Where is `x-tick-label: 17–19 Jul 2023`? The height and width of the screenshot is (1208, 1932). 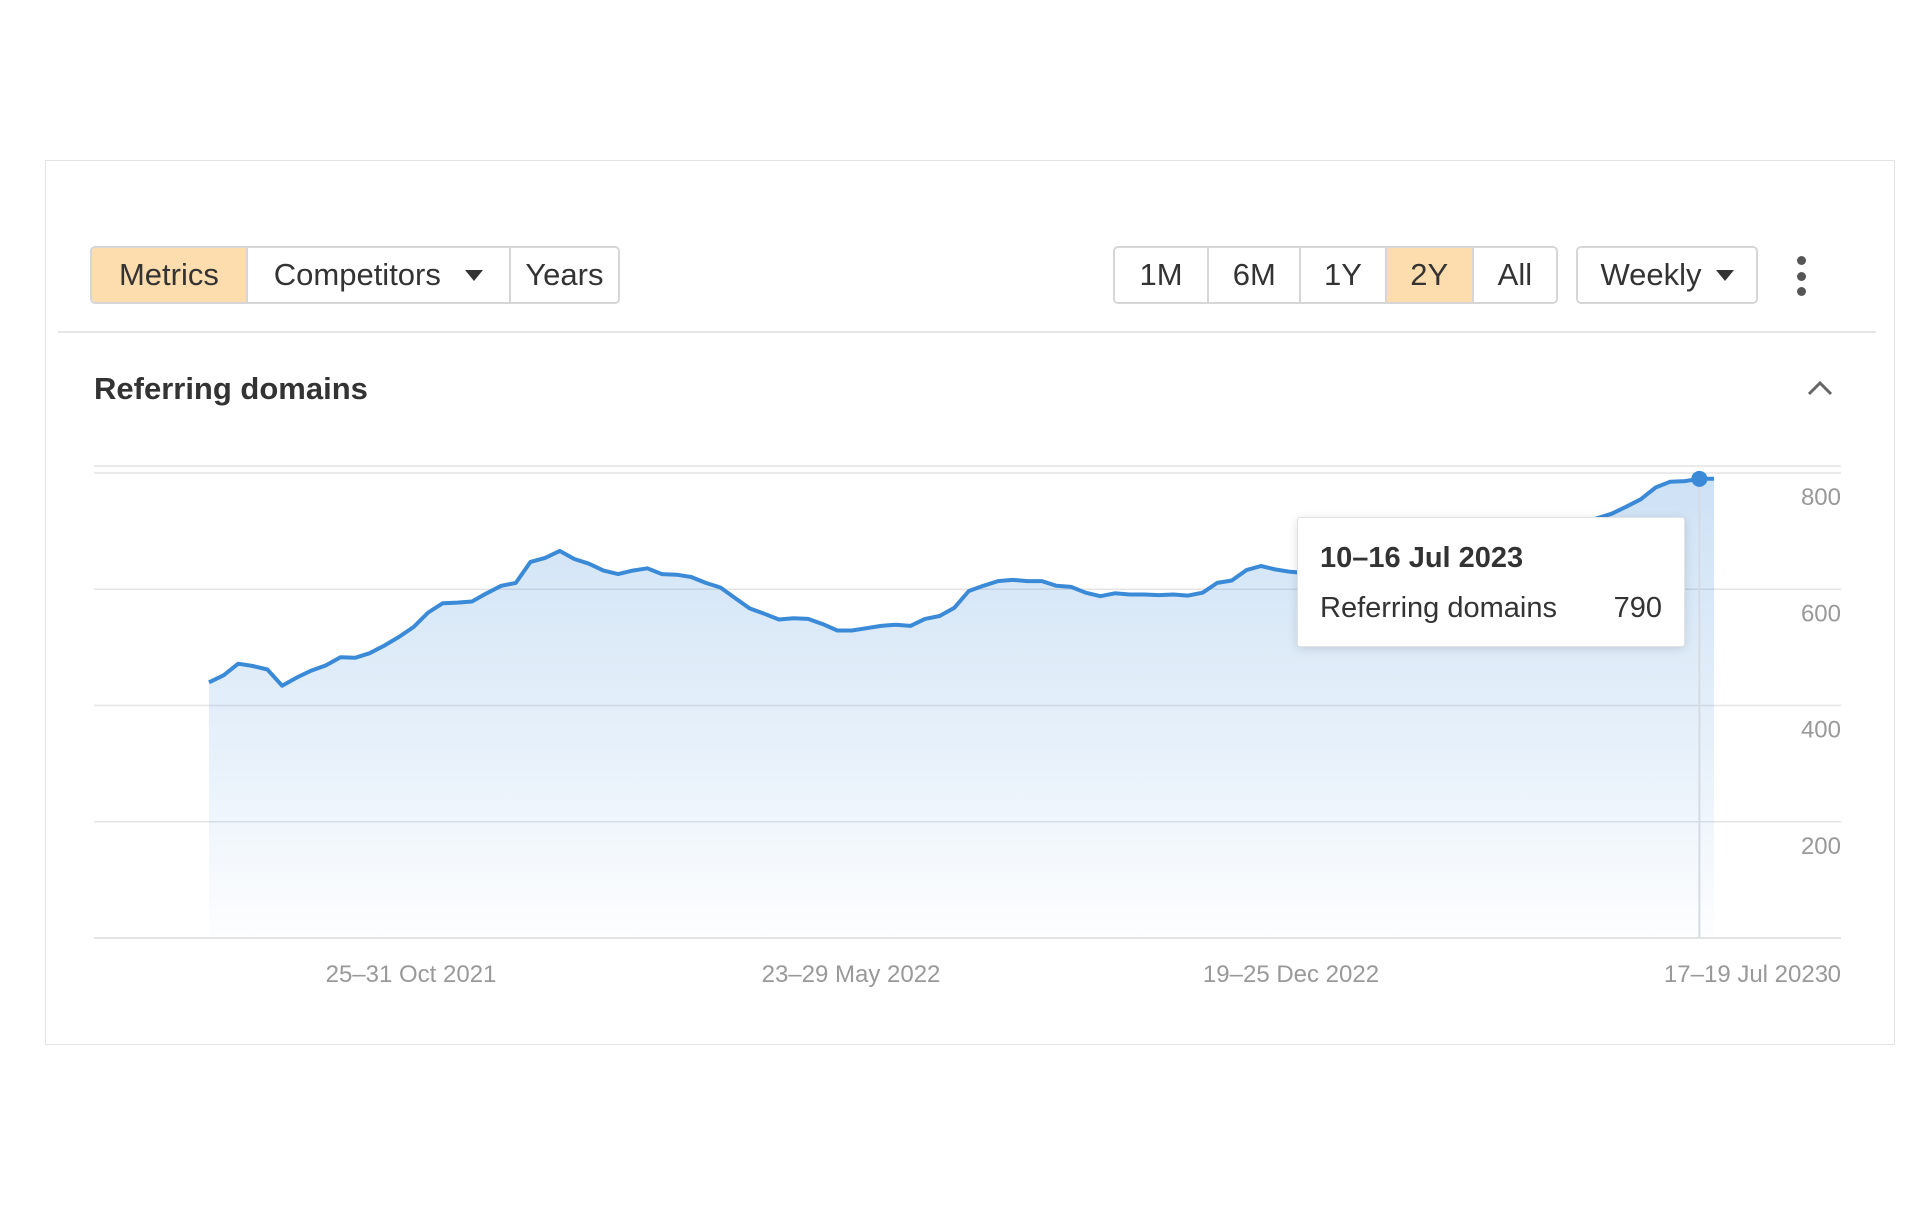
x-tick-label: 17–19 Jul 2023 is located at coordinates (1746, 974).